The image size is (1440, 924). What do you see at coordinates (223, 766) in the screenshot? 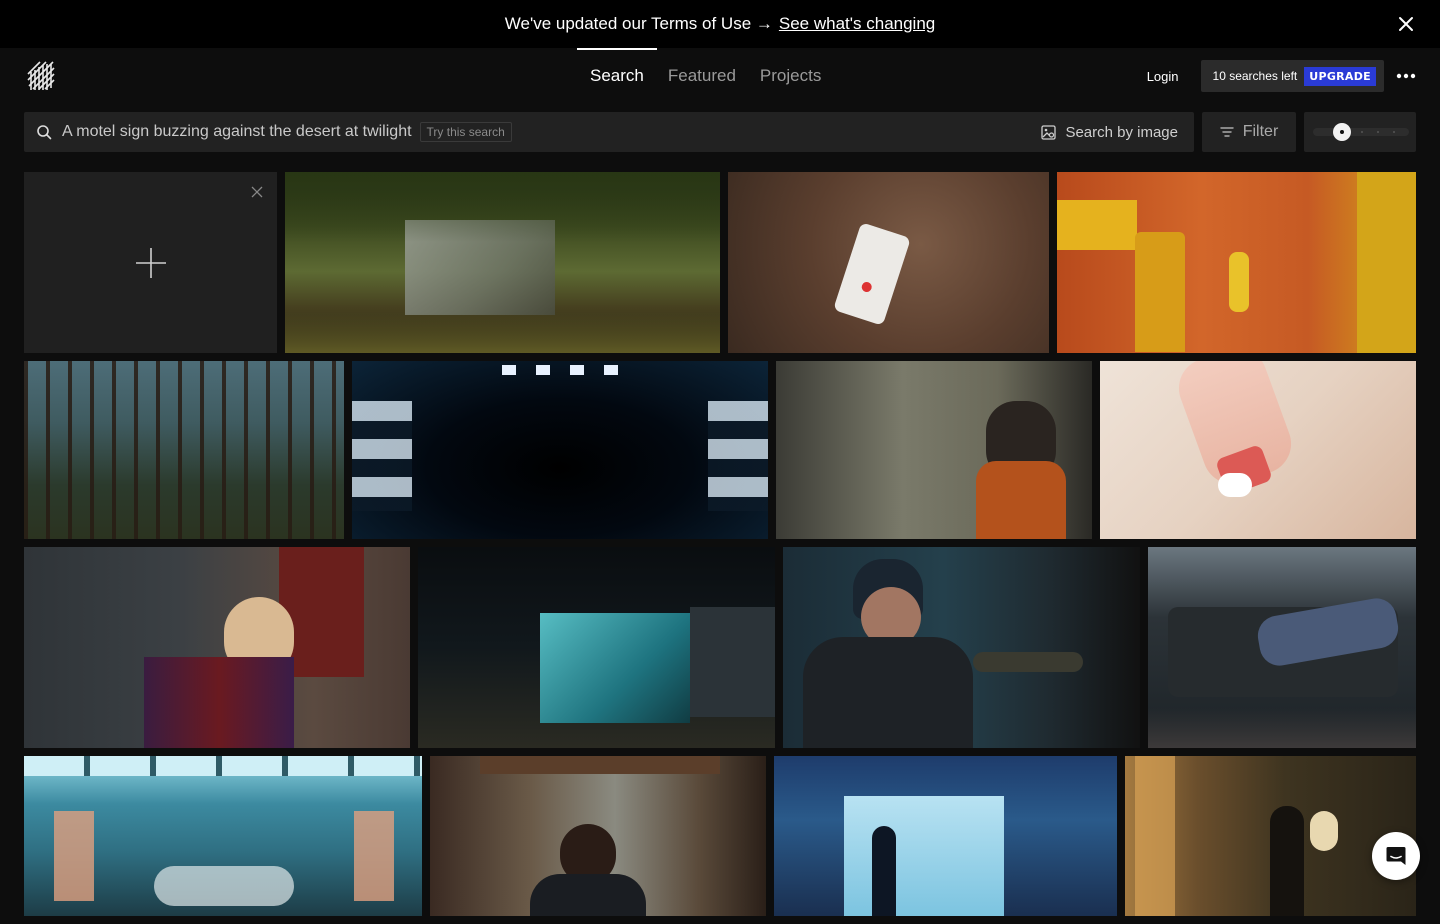
I see `ceiling-grid` at bounding box center [223, 766].